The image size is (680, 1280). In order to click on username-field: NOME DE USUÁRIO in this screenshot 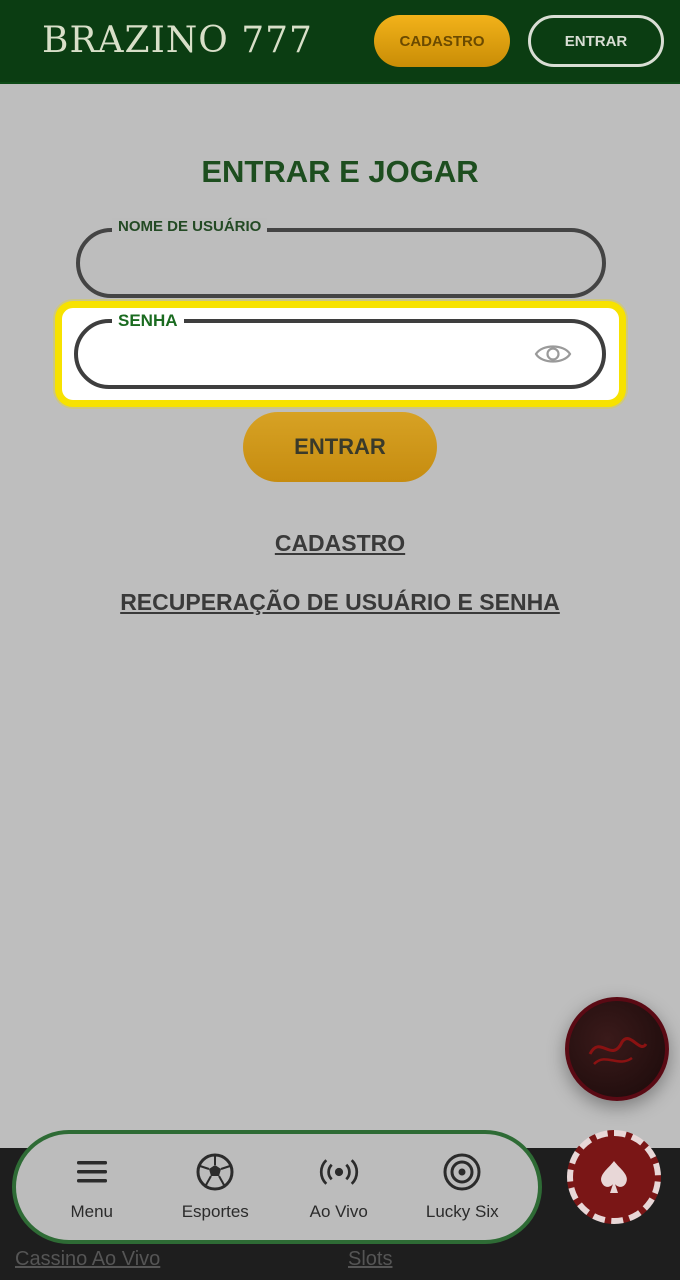, I will do `click(341, 258)`.